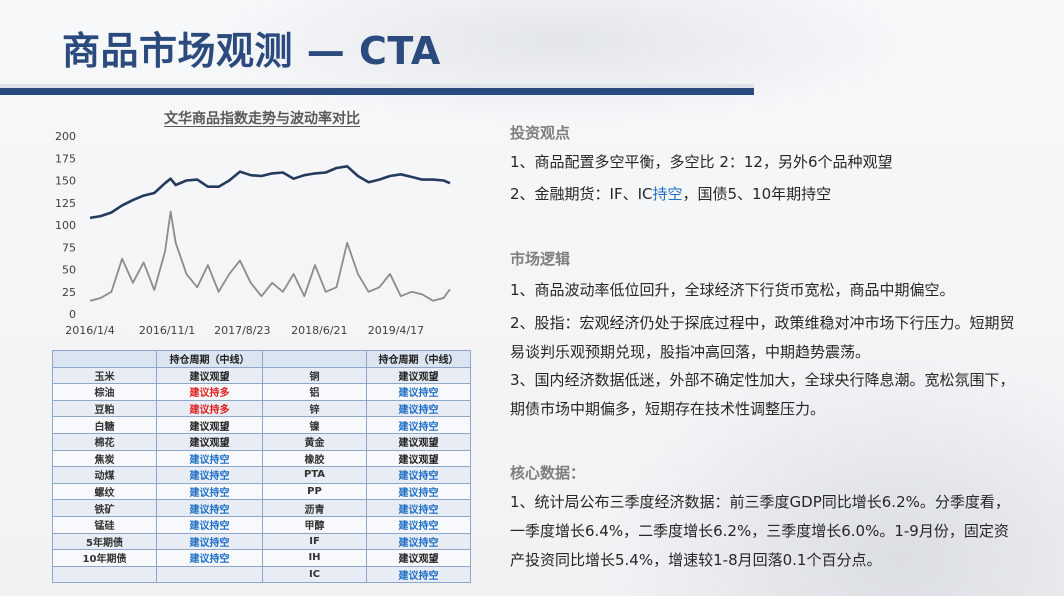  Describe the element at coordinates (667, 194) in the screenshot. I see `view-item-2-highlight: 持空` at that location.